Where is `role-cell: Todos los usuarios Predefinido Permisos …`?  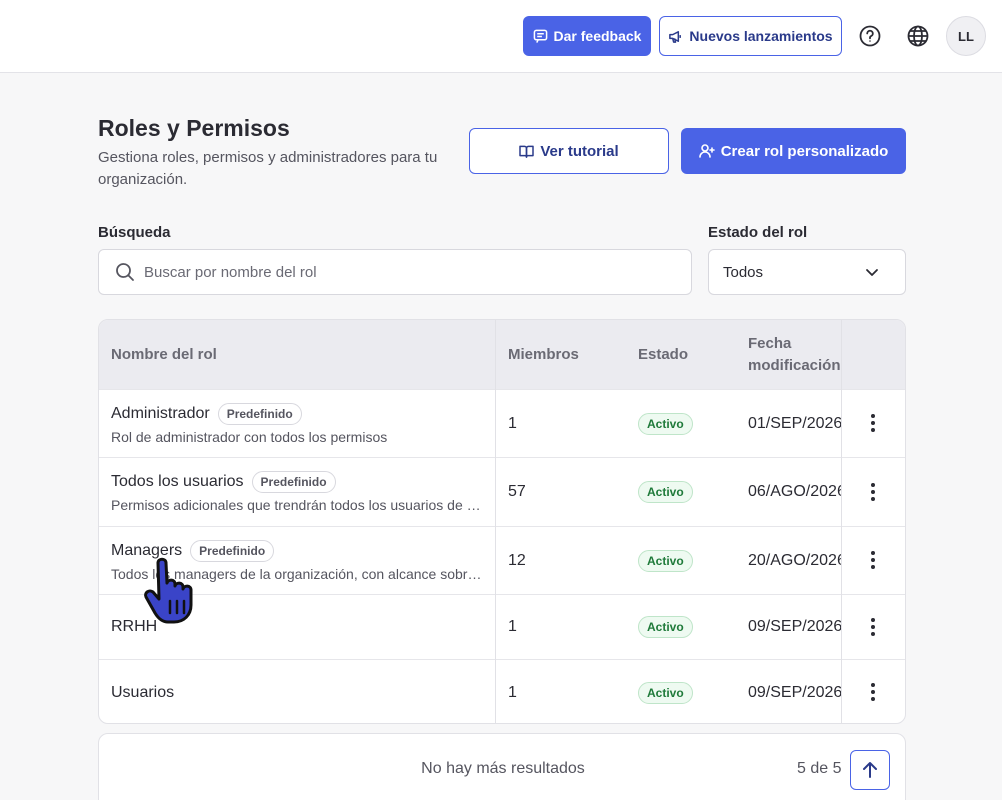 role-cell: Todos los usuarios Predefinido Permisos … is located at coordinates (298, 492).